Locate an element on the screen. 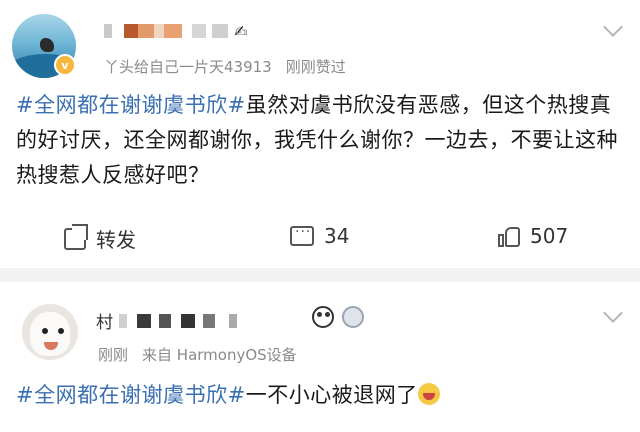 This screenshot has height=432, width=640. username-blurred is located at coordinates (166, 31).